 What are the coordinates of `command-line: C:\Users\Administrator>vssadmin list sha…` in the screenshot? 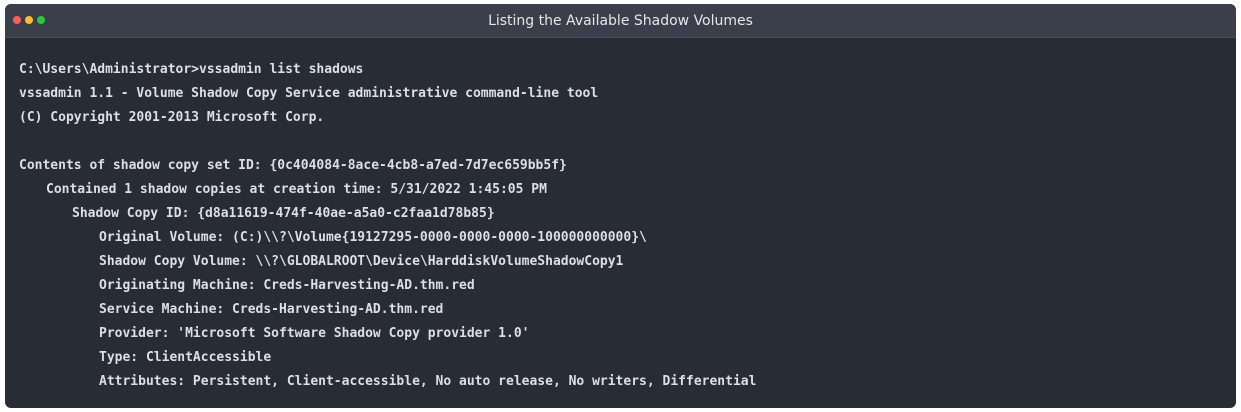 It's located at (191, 69).